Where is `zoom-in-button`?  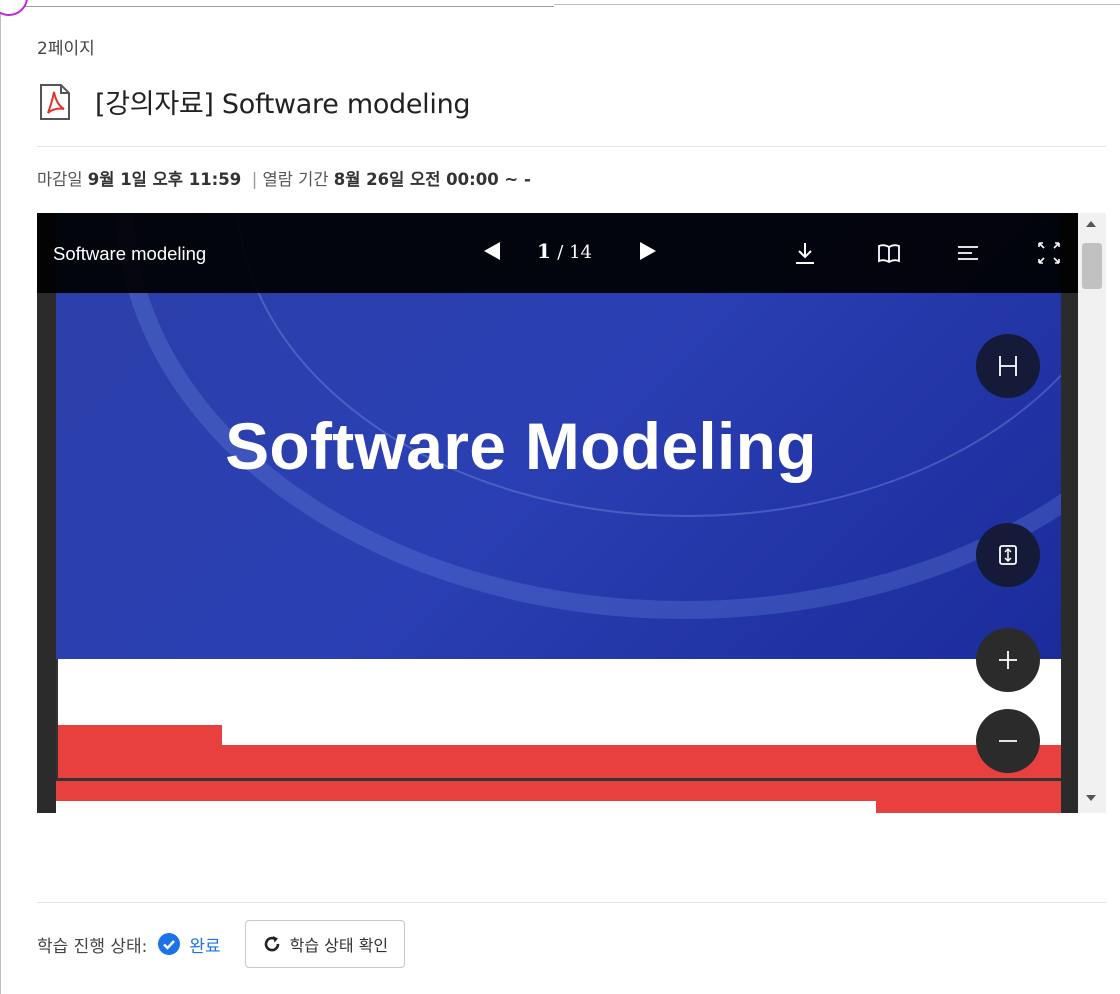 zoom-in-button is located at coordinates (1008, 660).